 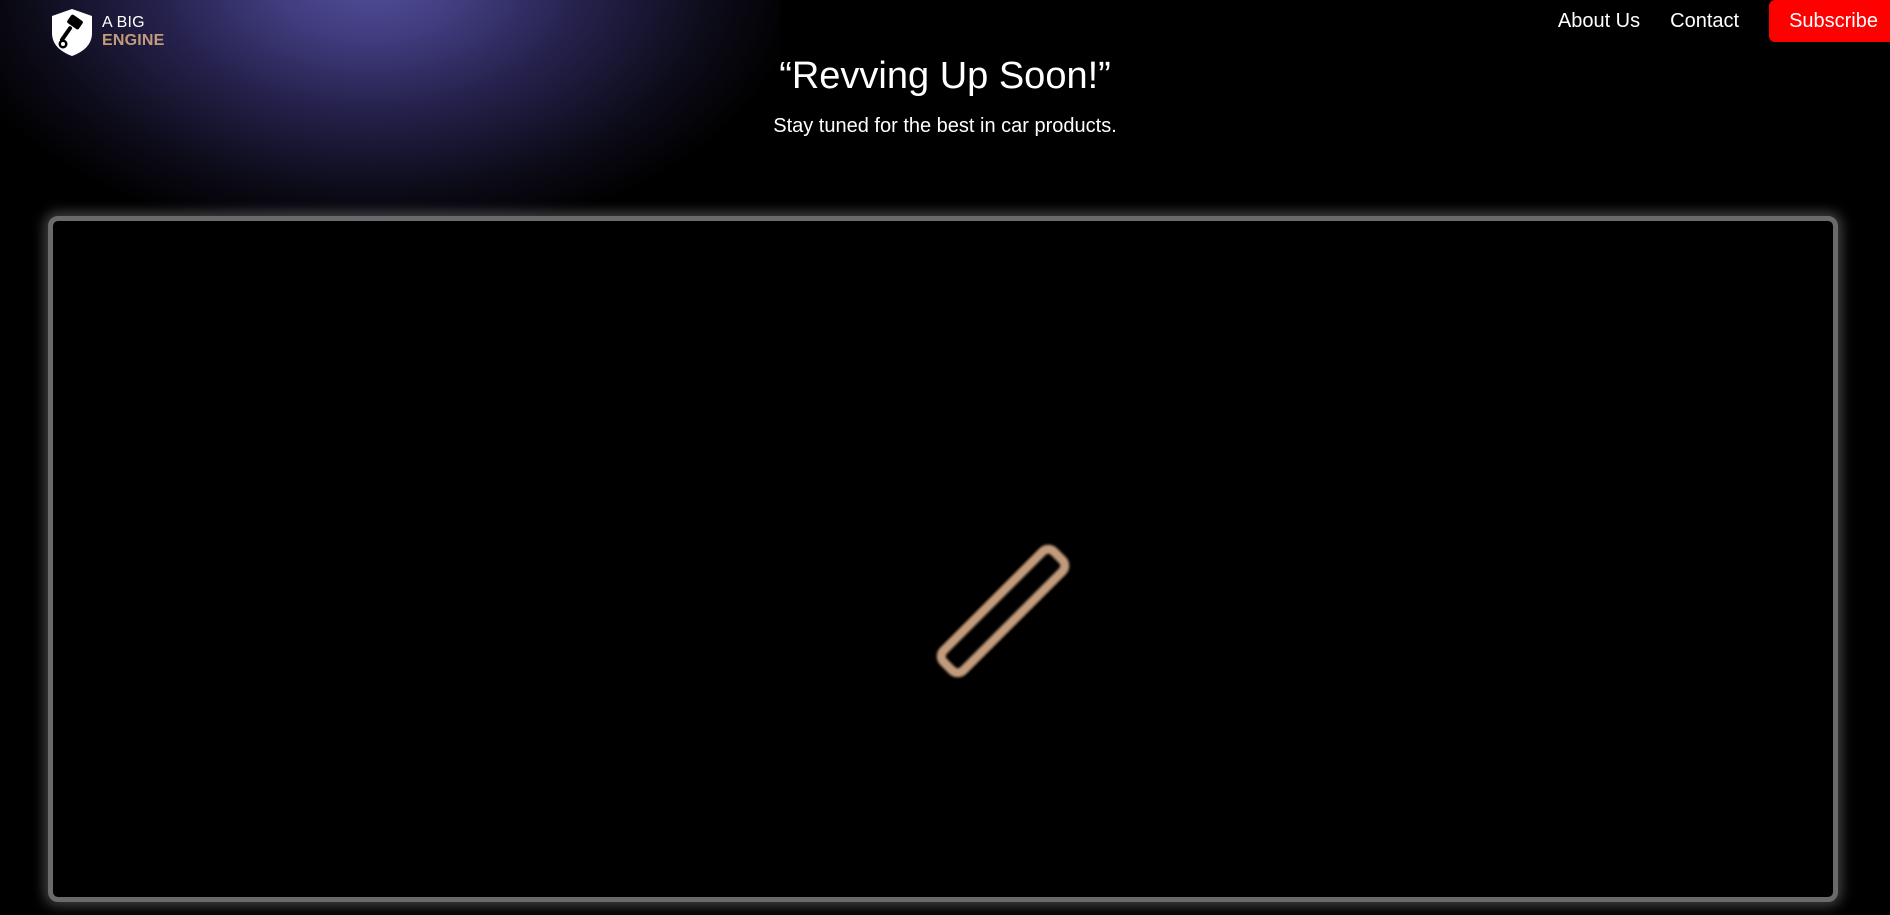 What do you see at coordinates (1704, 21) in the screenshot?
I see `nav-contact-link: Contact` at bounding box center [1704, 21].